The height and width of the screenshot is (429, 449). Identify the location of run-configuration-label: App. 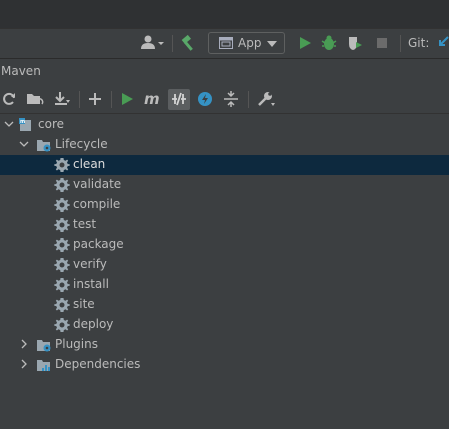
(250, 43).